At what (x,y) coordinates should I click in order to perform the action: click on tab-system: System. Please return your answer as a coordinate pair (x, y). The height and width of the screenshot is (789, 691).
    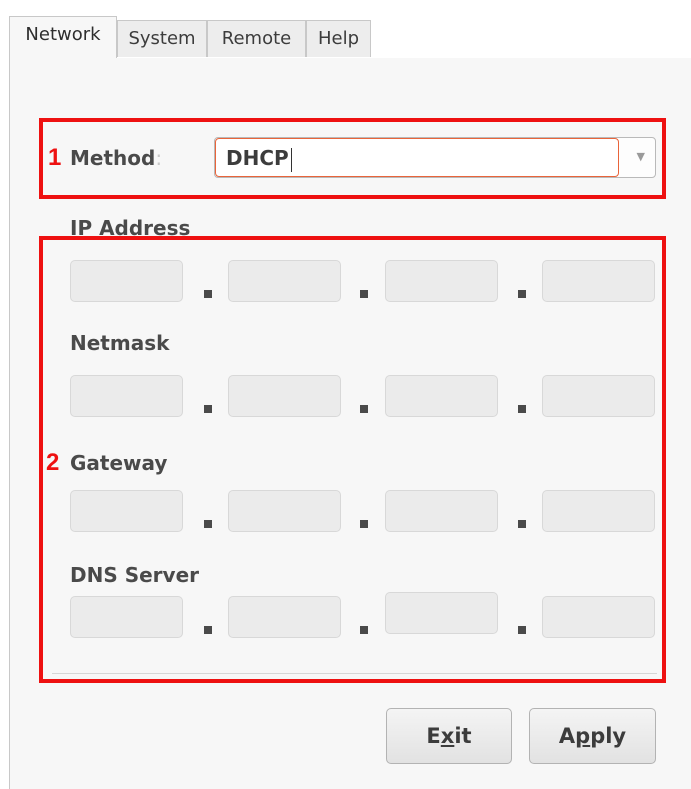
    Looking at the image, I should click on (162, 38).